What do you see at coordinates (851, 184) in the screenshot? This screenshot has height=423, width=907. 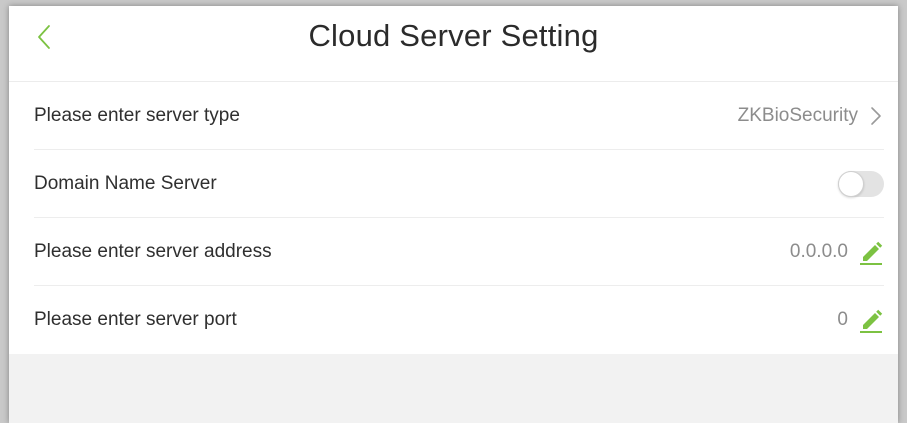 I see `toggle-knob` at bounding box center [851, 184].